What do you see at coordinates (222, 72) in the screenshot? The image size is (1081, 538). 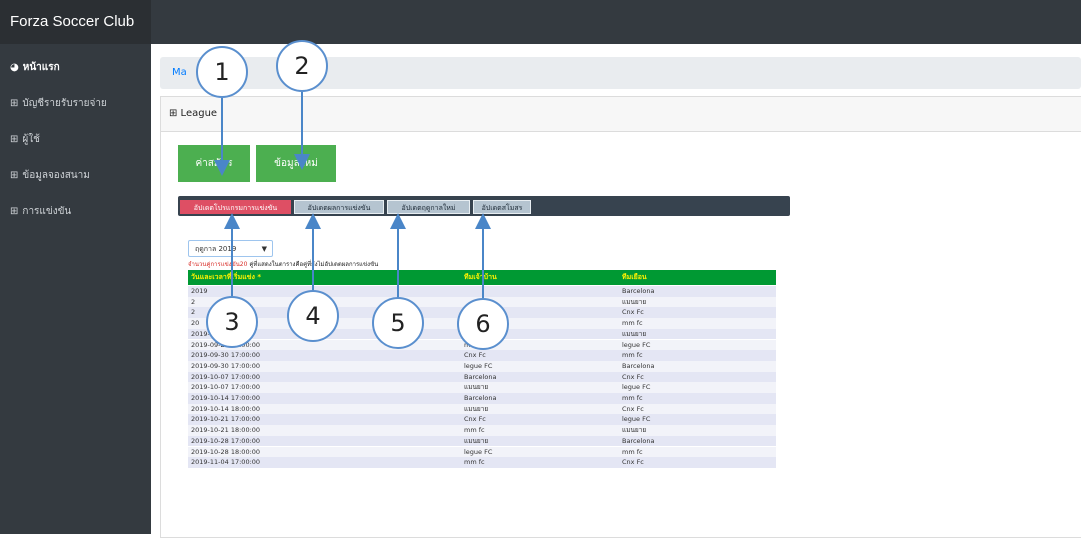 I see `callout-1: 1` at bounding box center [222, 72].